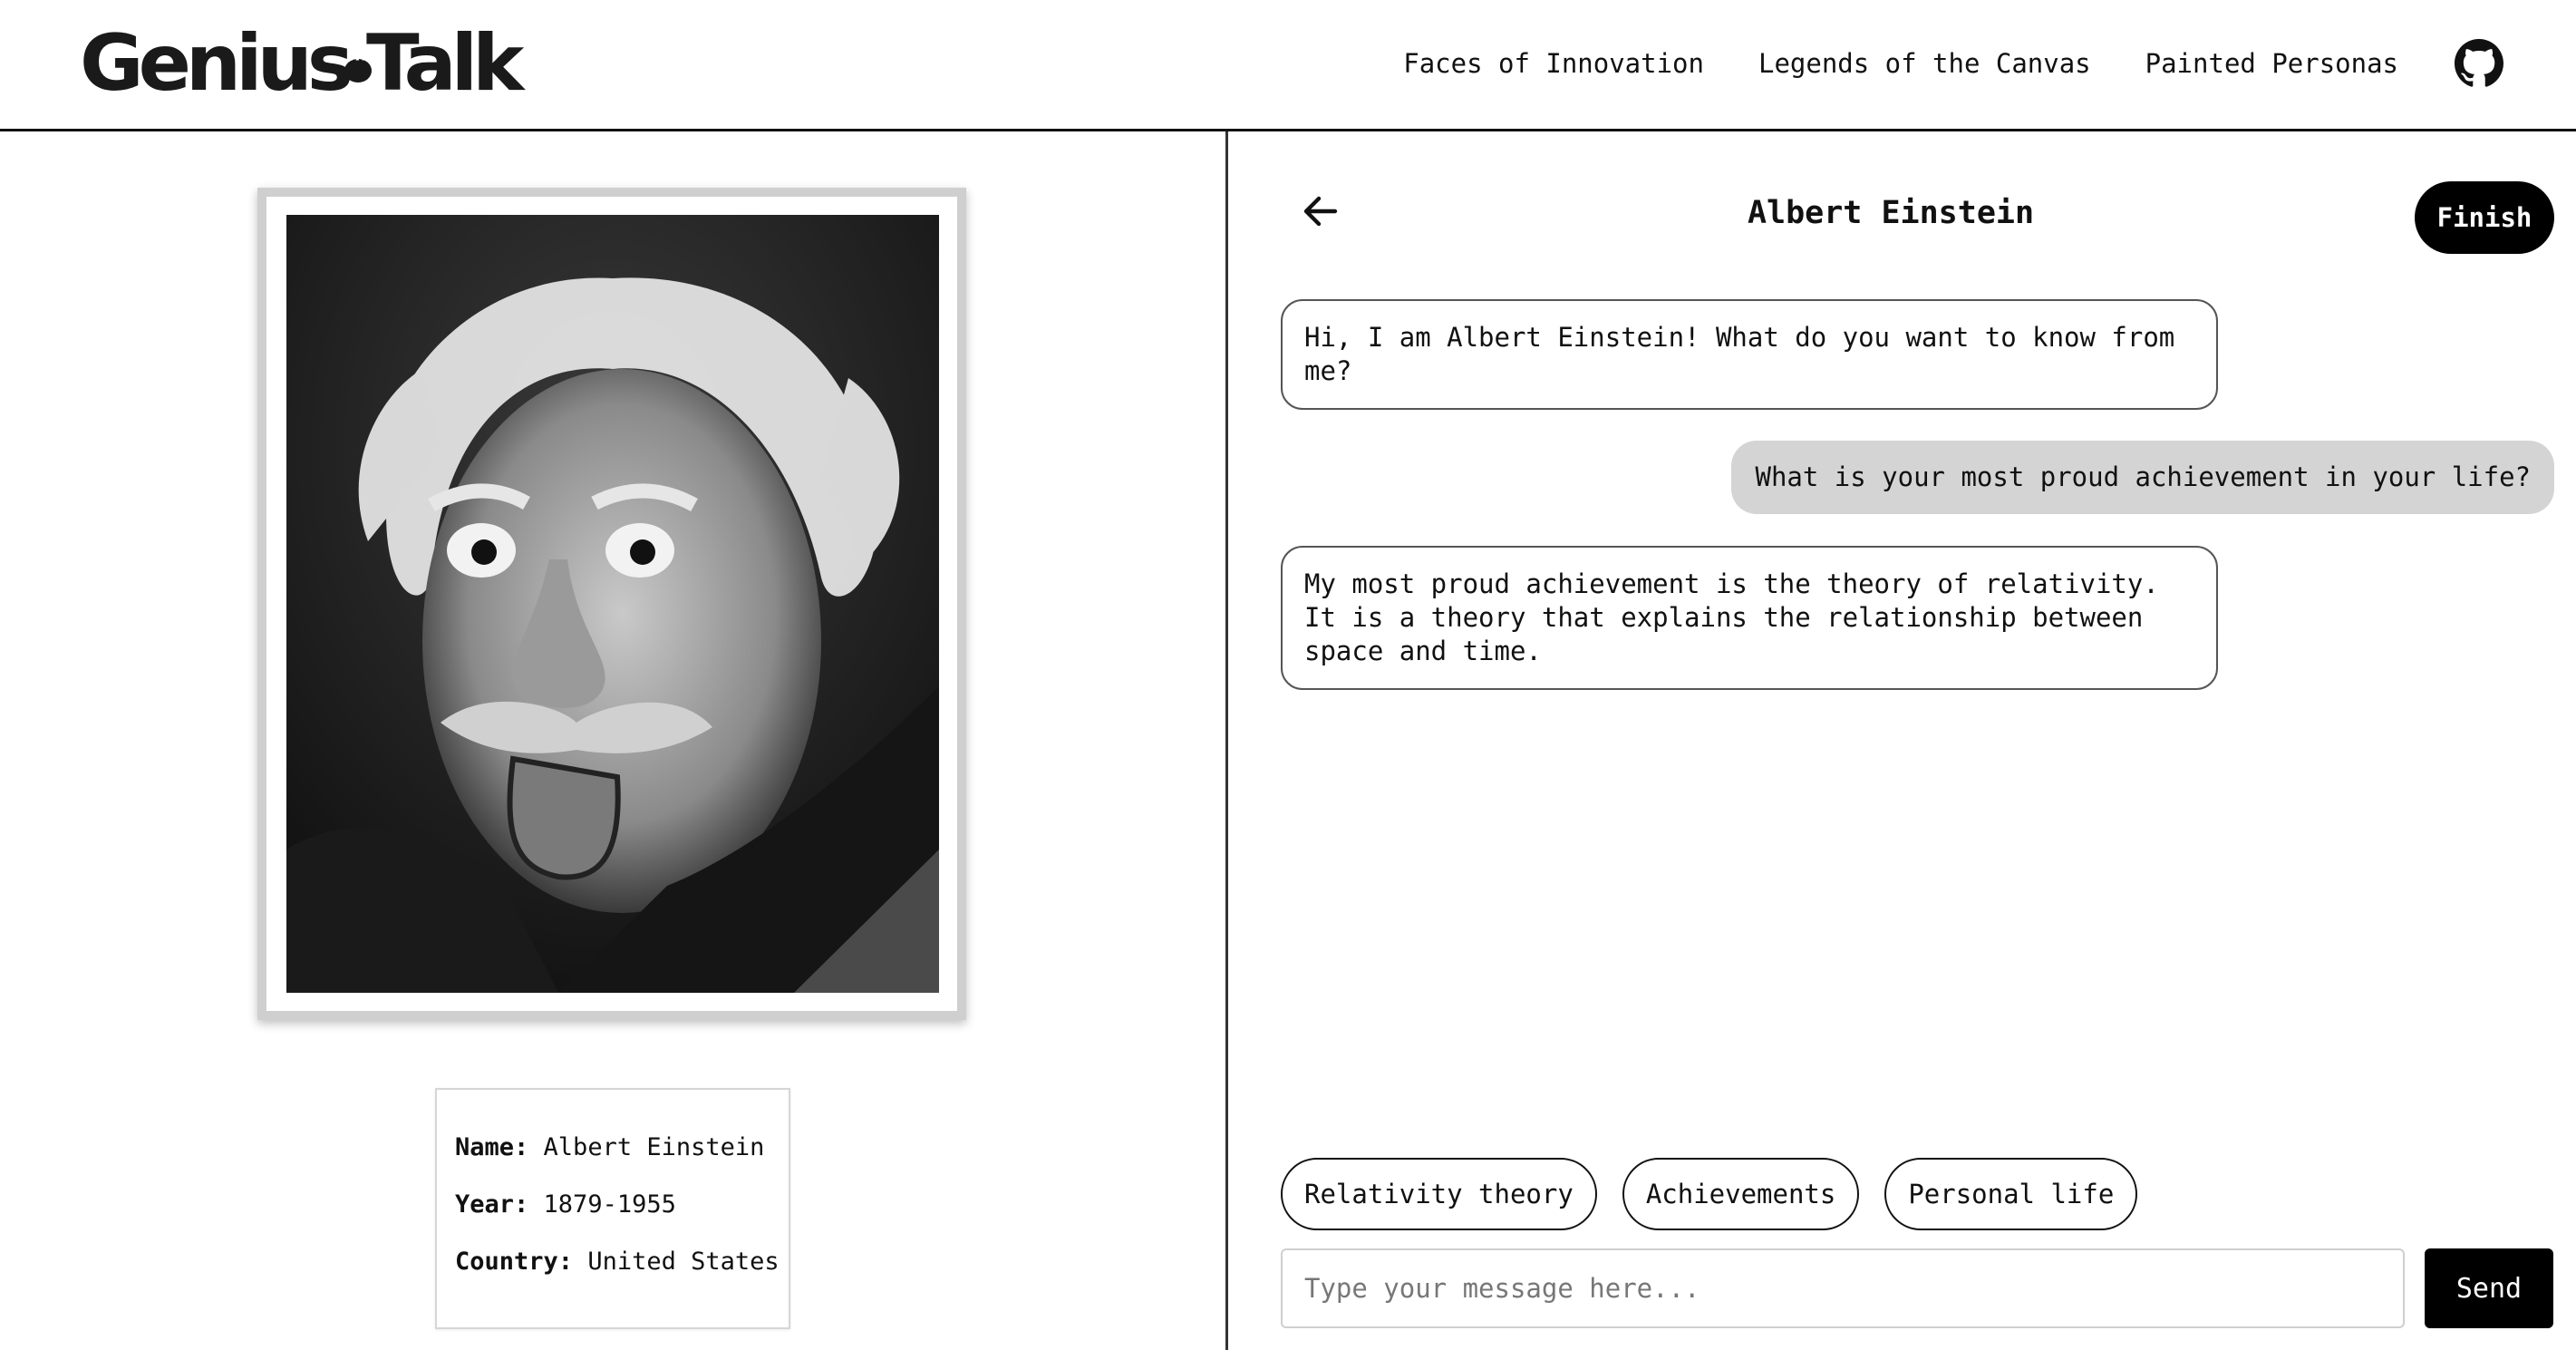  I want to click on einstein-portrait-illustration, so click(612, 604).